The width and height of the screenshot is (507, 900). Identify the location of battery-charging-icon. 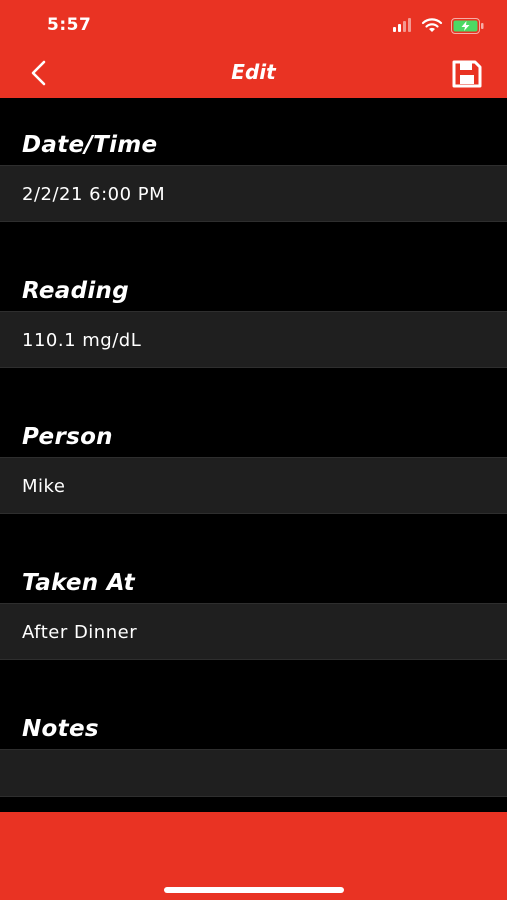
(467, 26).